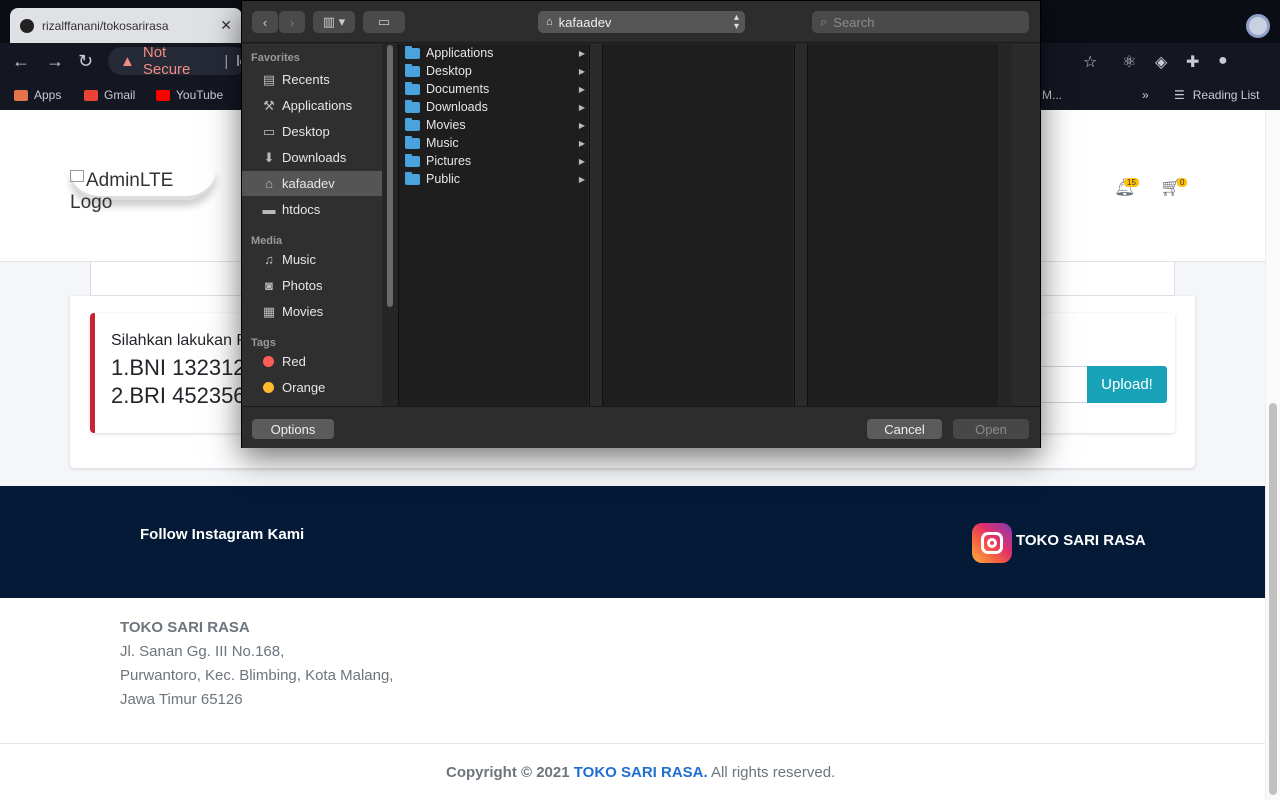  Describe the element at coordinates (494, 143) in the screenshot. I see `folder-row-music: Music ▶` at that location.